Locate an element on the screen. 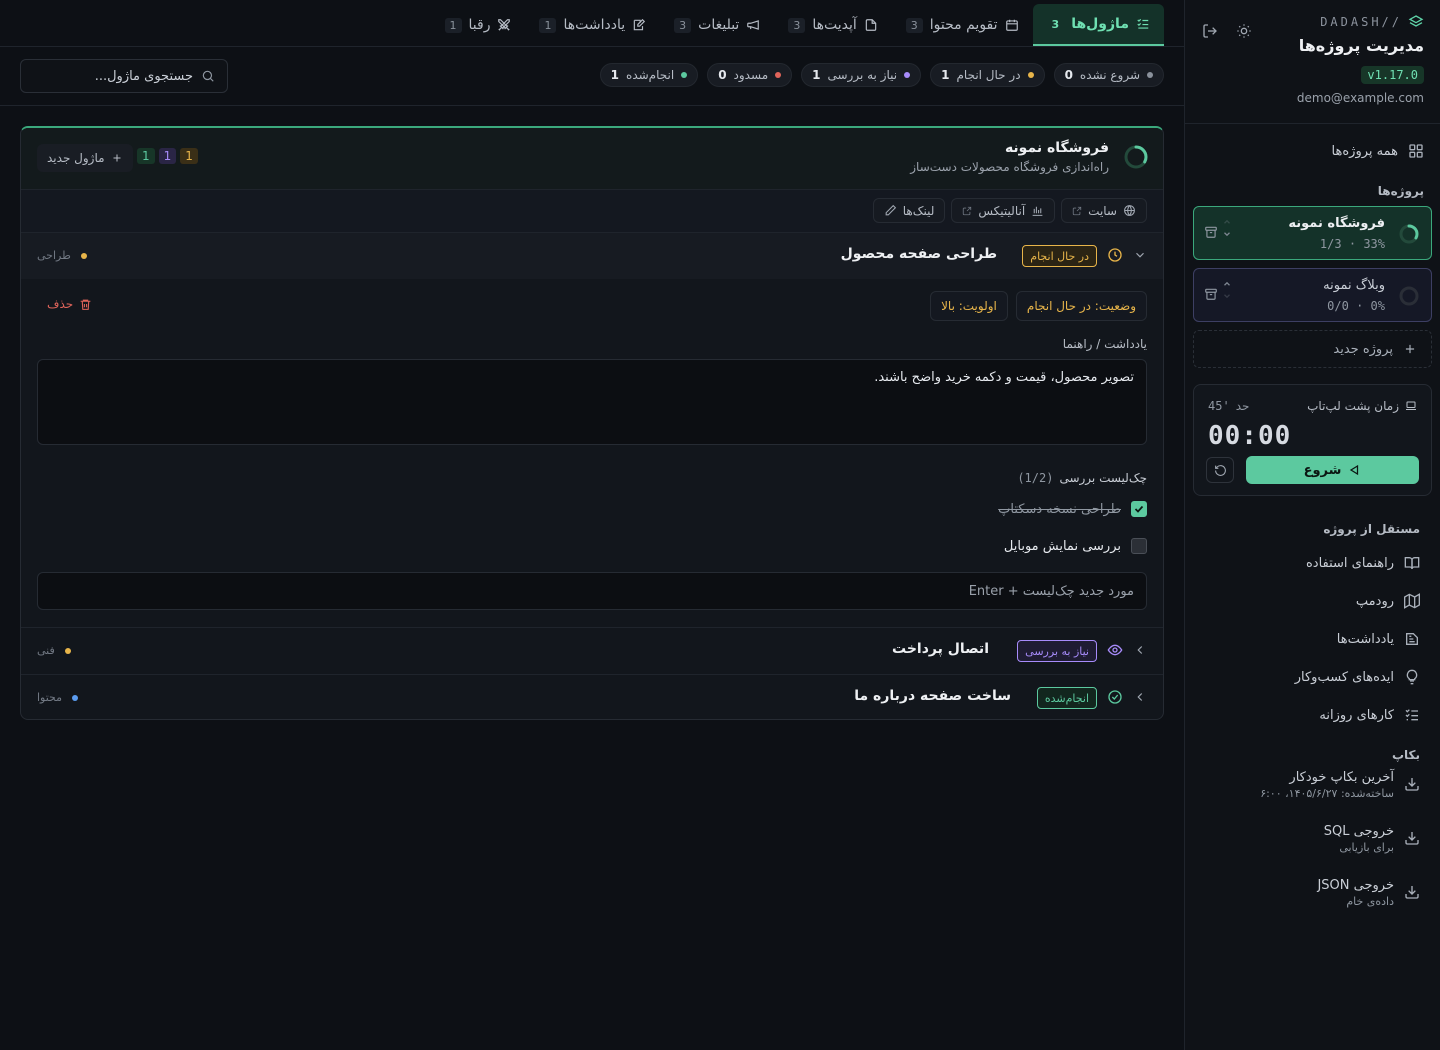 This screenshot has width=1440, height=1050. bar-chart-icon is located at coordinates (1037, 210).